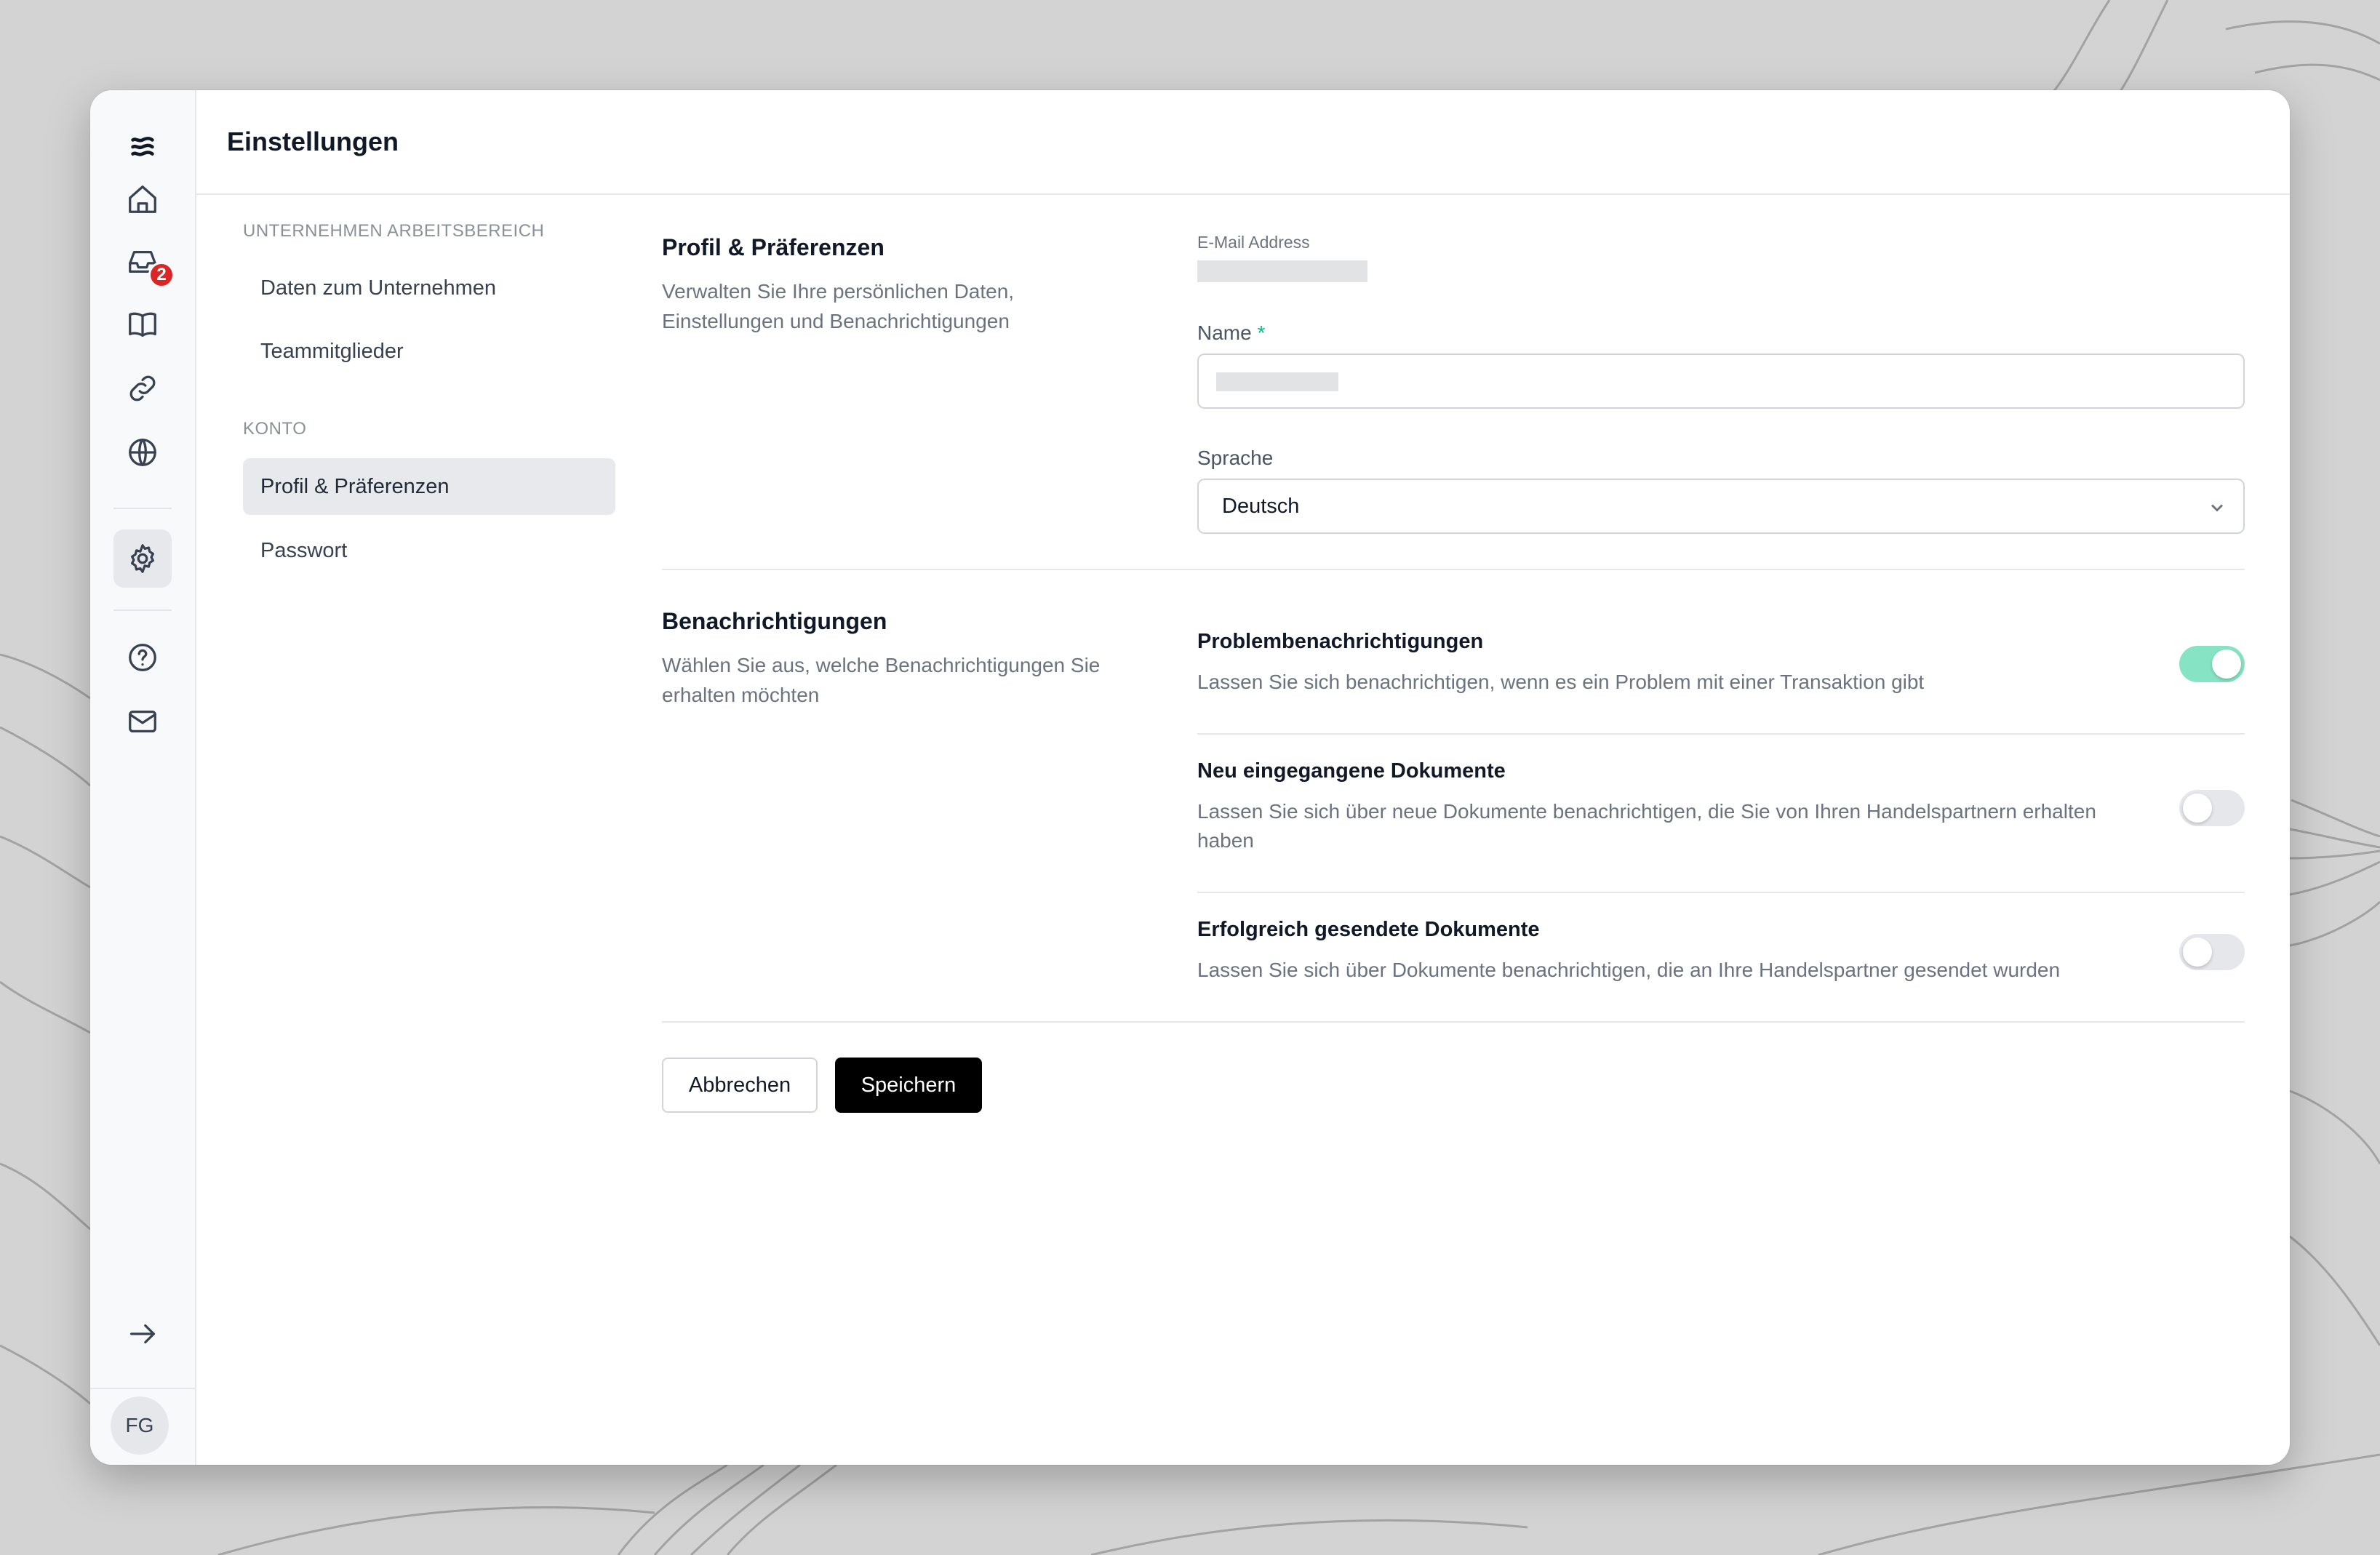 The width and height of the screenshot is (2380, 1555). Describe the element at coordinates (1261, 332) in the screenshot. I see `required-marker: *` at that location.